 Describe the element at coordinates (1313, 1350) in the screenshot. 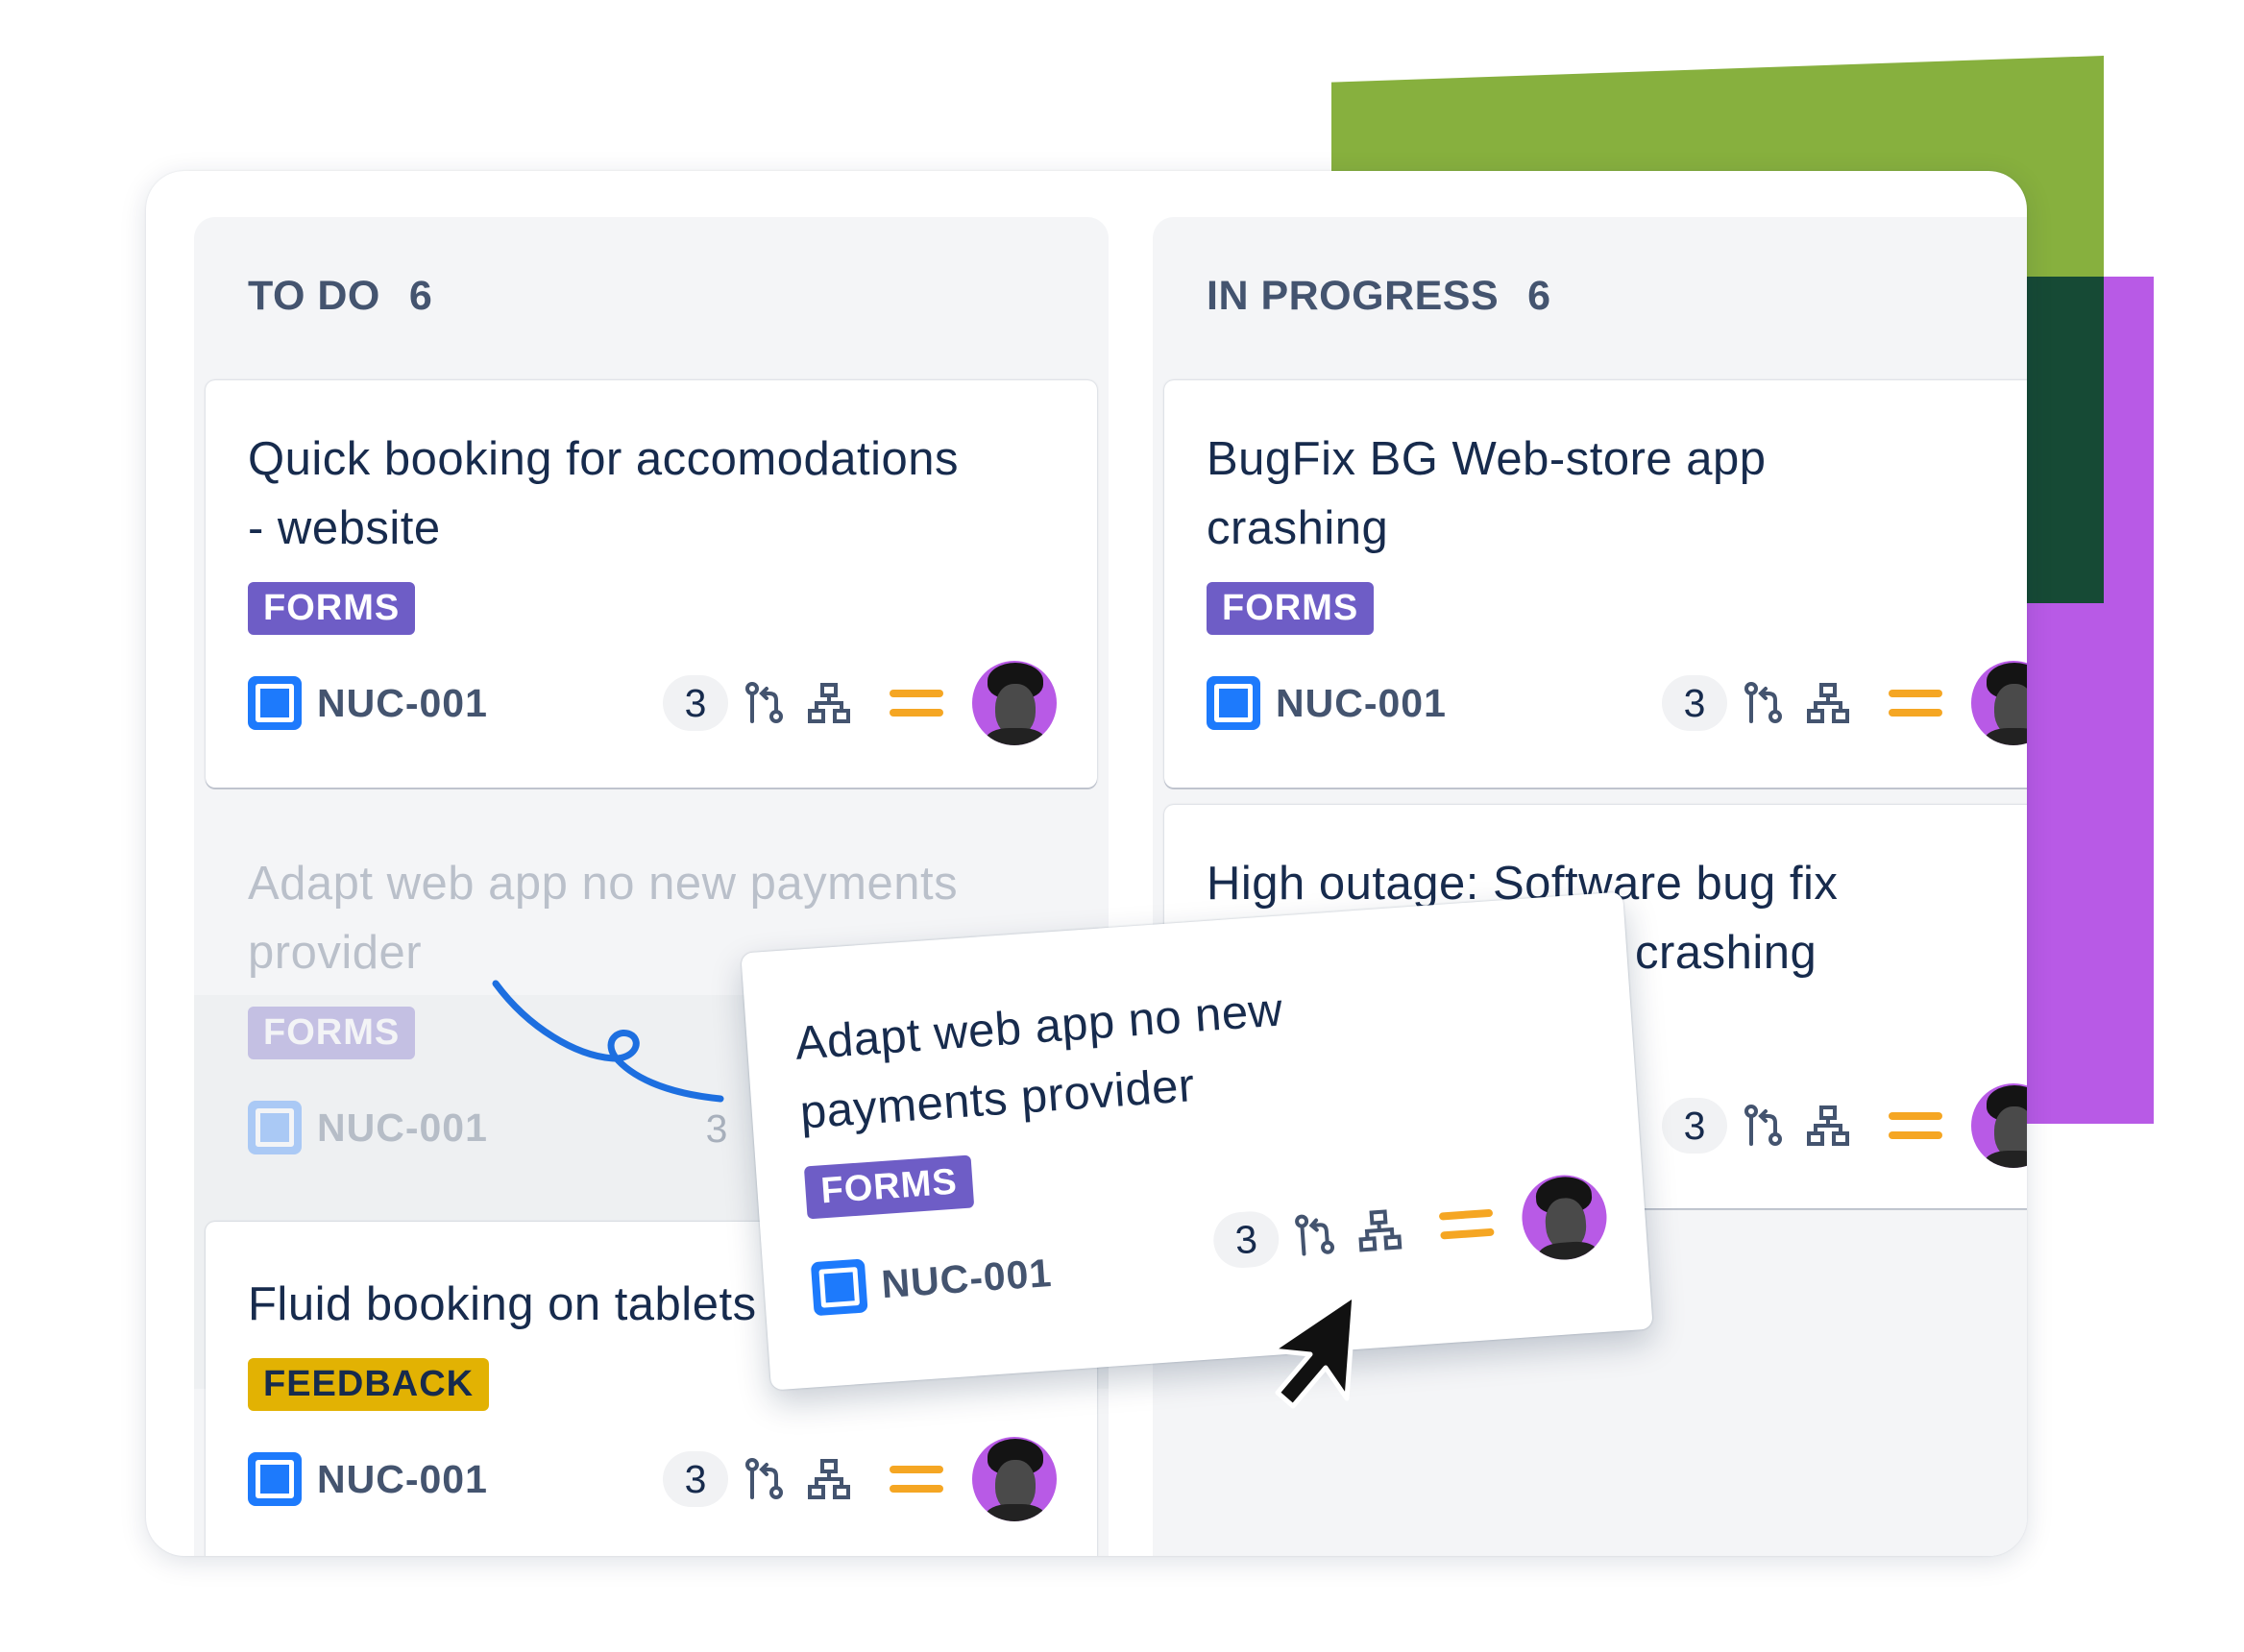

I see `cursor-arrow-icon` at that location.